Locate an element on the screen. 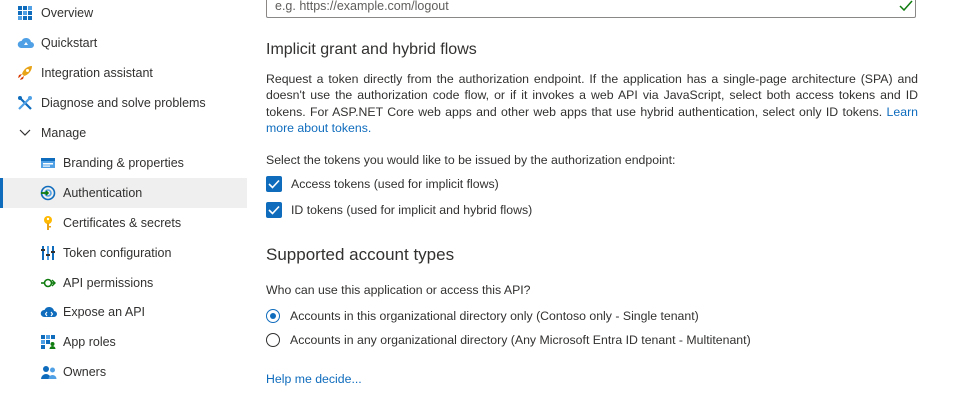 This screenshot has height=394, width=975. cloud-api-icon is located at coordinates (48, 312).